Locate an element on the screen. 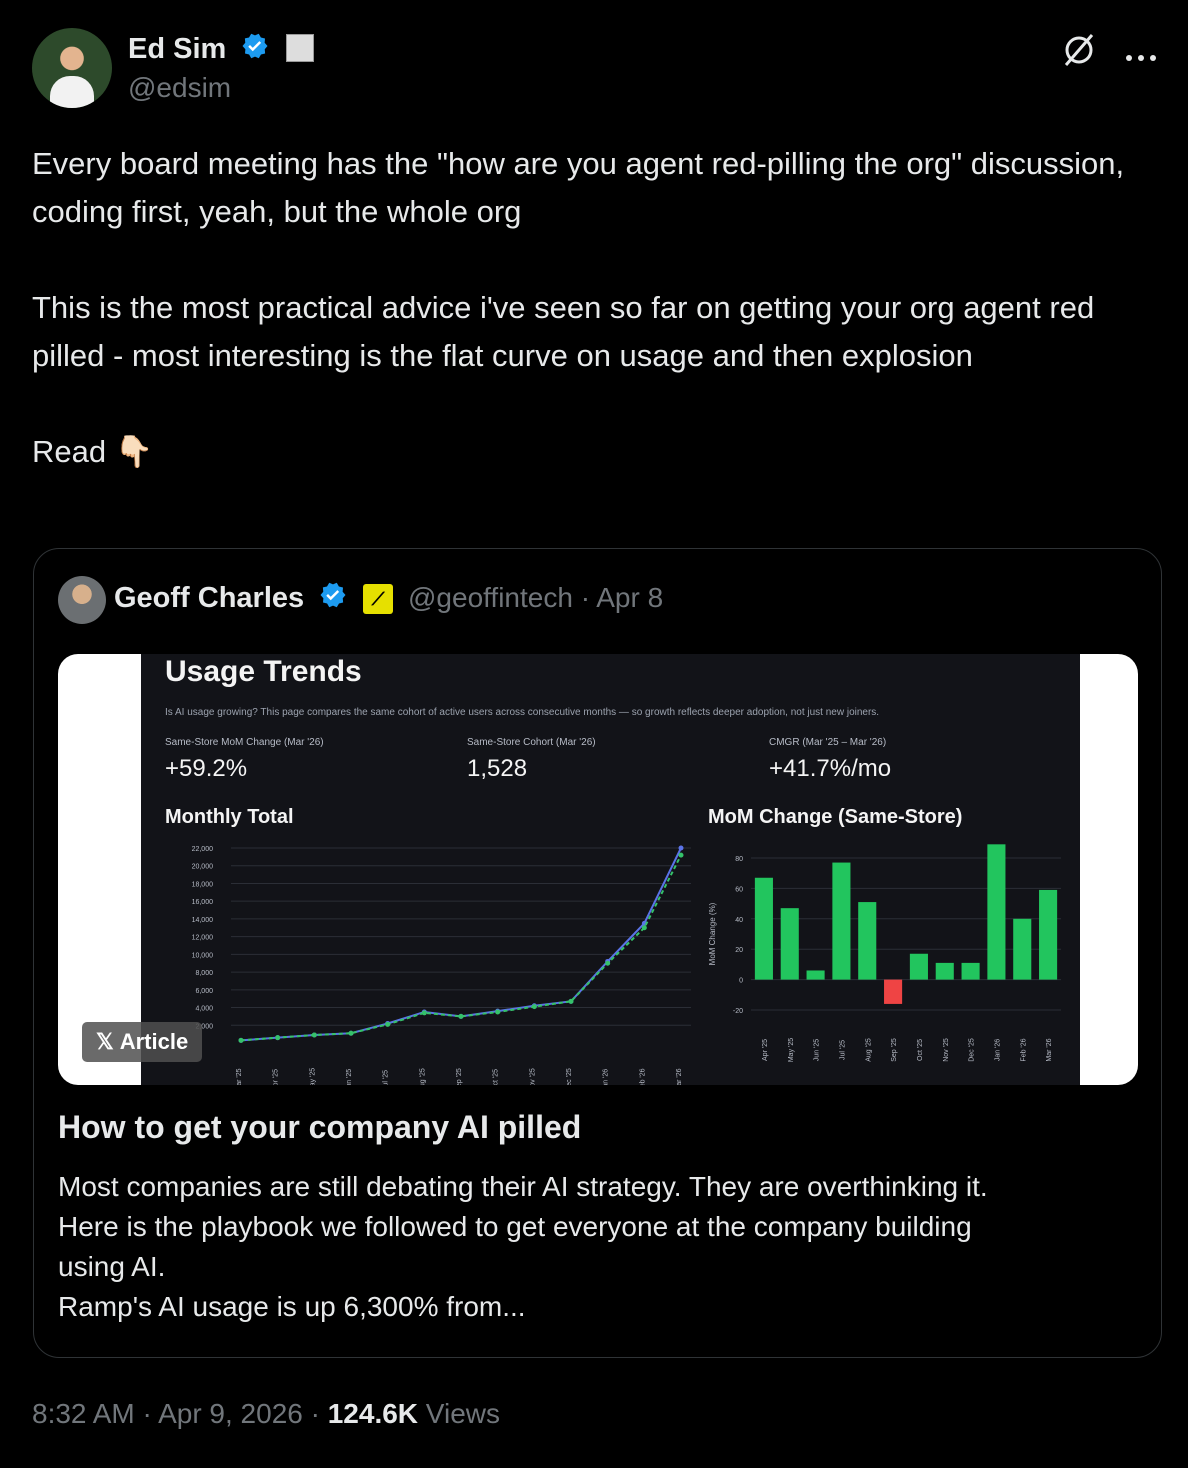  article-badge: 𝕏 Article is located at coordinates (142, 1042).